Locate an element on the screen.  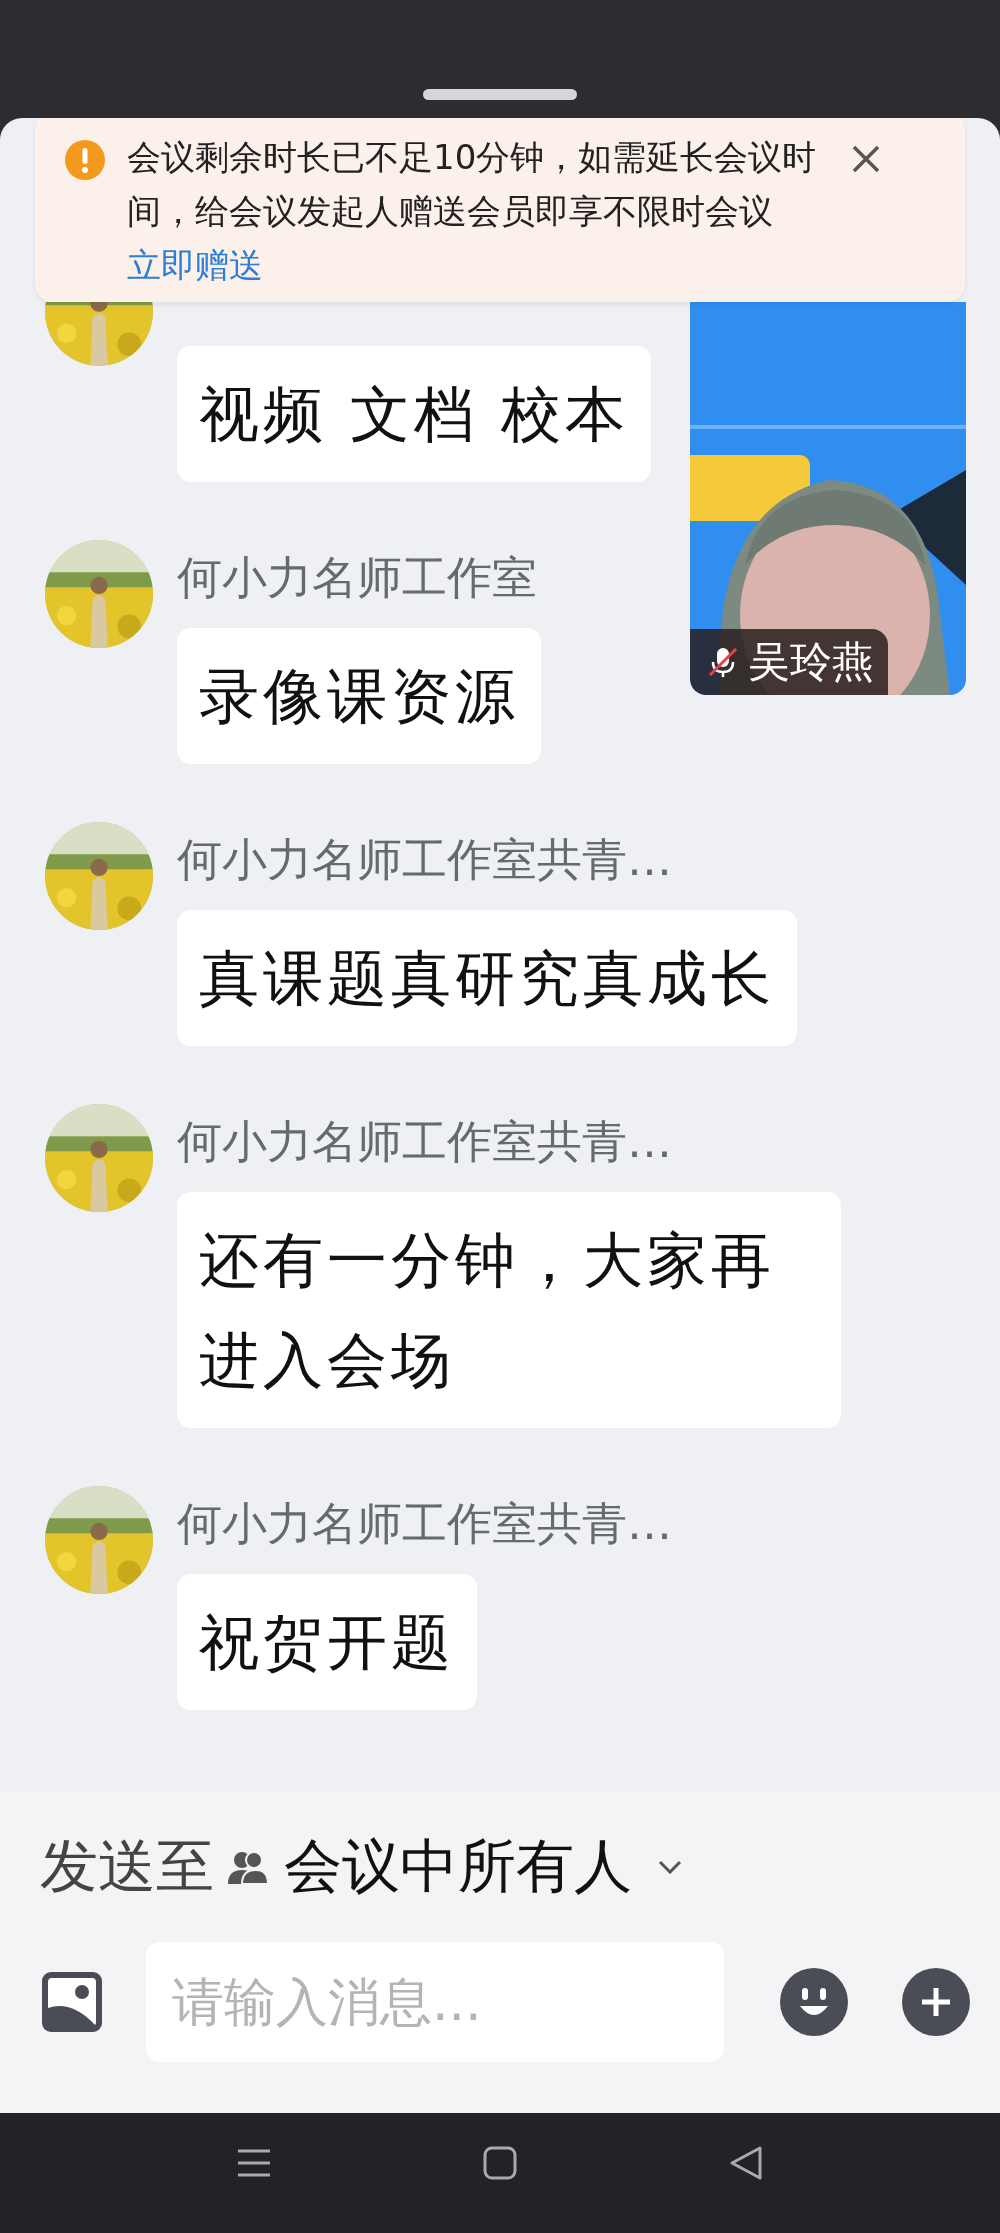
notice-message: 会议剩余时长已不足10分钟，如需延长会议时间，给会议发起人赠送会员即享不限时会议 立即赠送 is located at coordinates (472, 211).